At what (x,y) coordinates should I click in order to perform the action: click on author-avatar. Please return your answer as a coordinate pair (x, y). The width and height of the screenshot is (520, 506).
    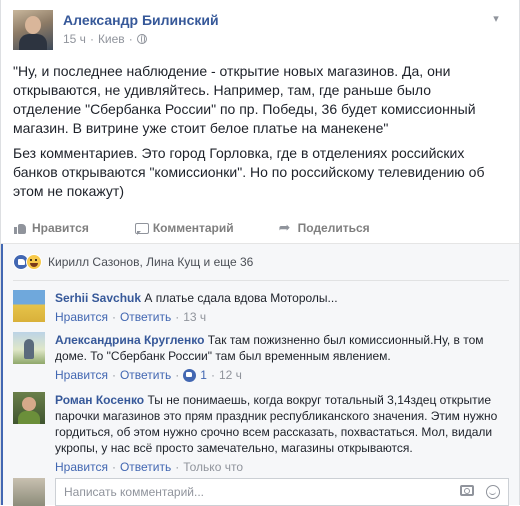
    Looking at the image, I should click on (33, 30).